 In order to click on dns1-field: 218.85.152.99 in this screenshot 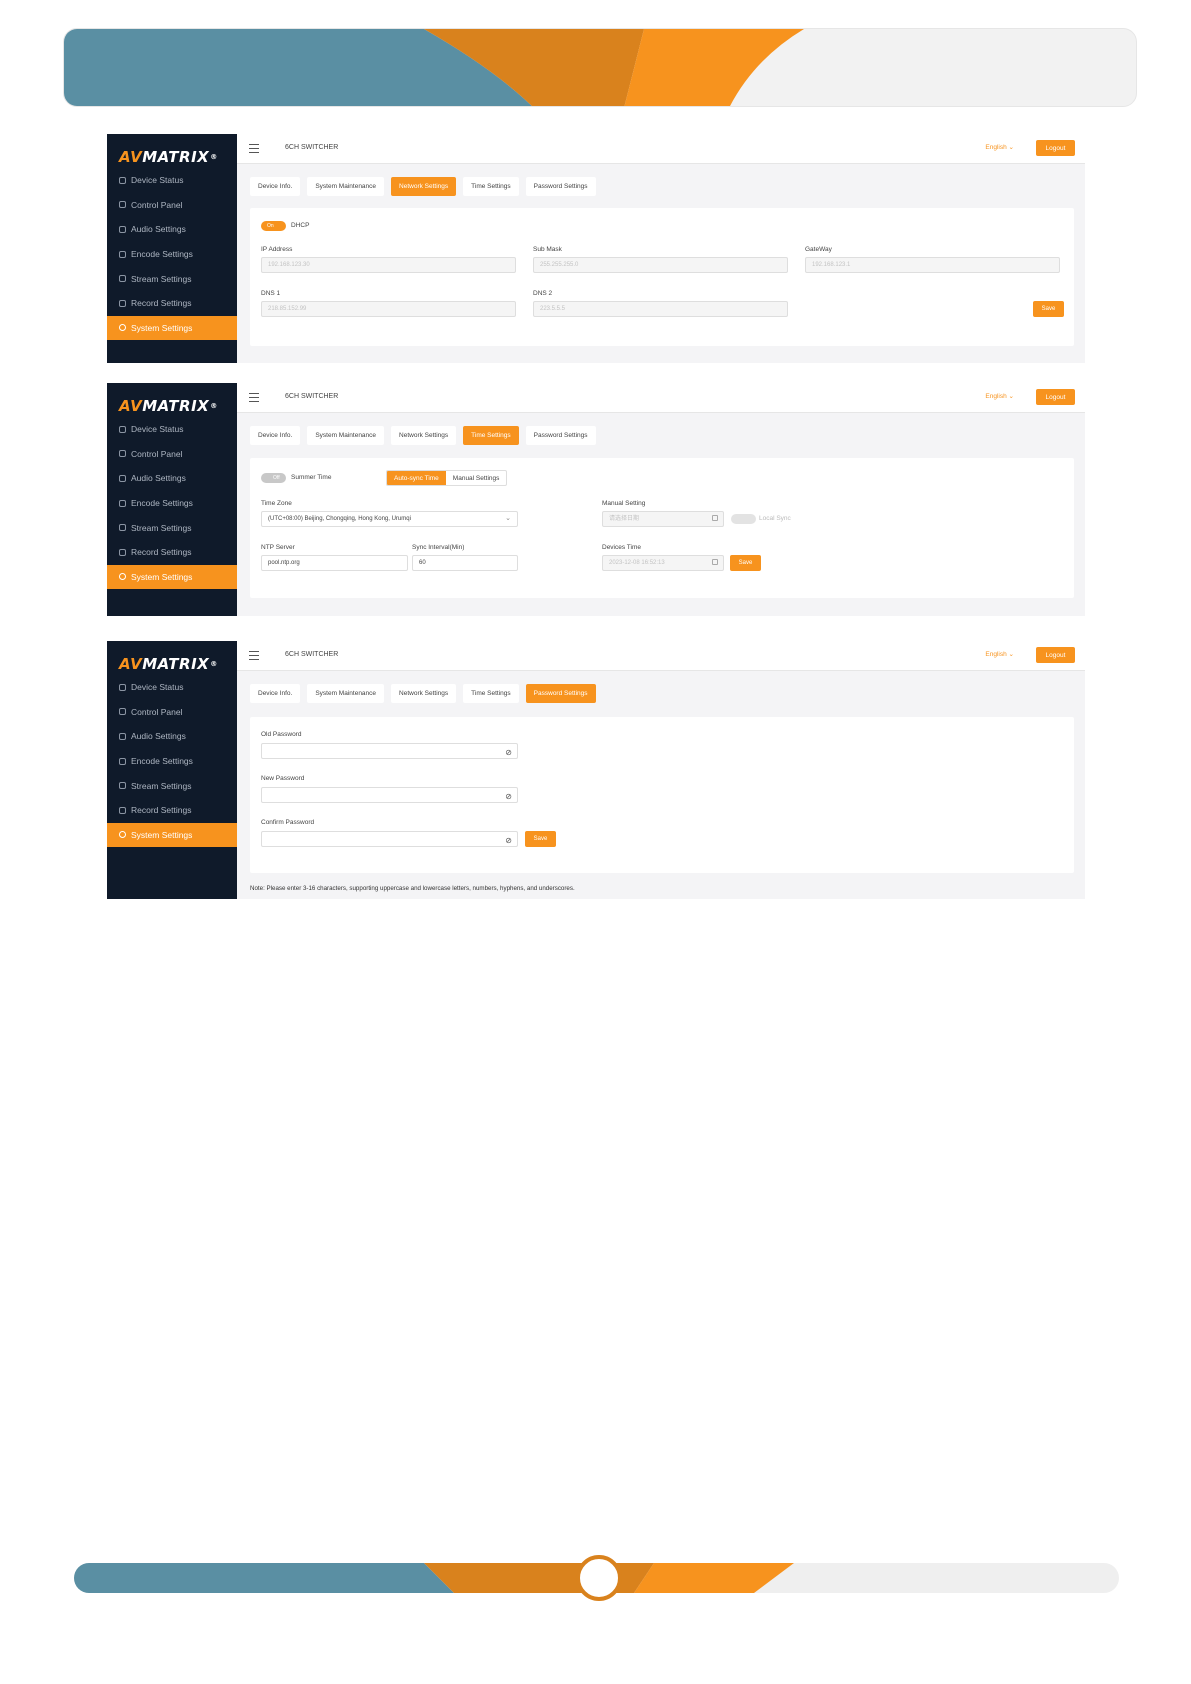, I will do `click(388, 309)`.